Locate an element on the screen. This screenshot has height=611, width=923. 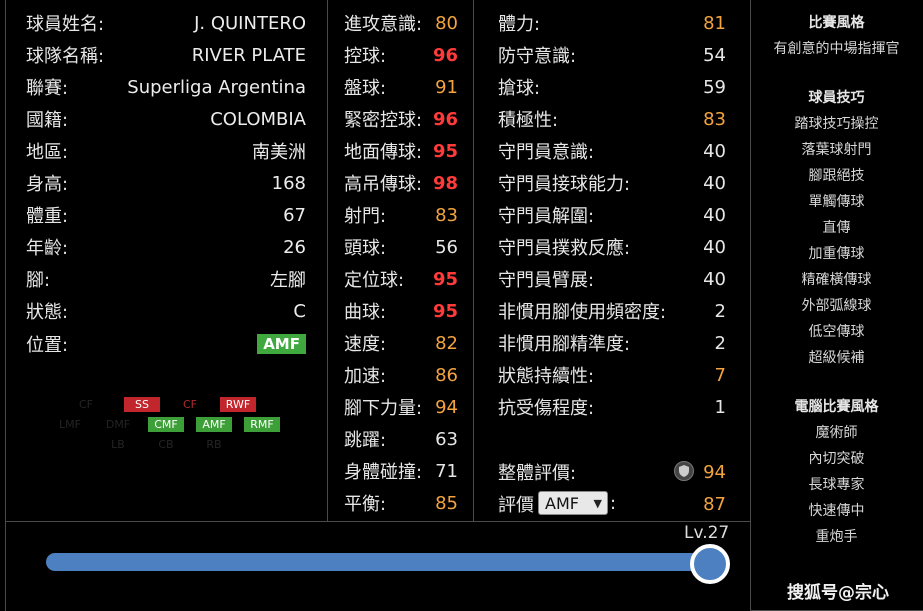
info-value: 168 is located at coordinates (288, 183).